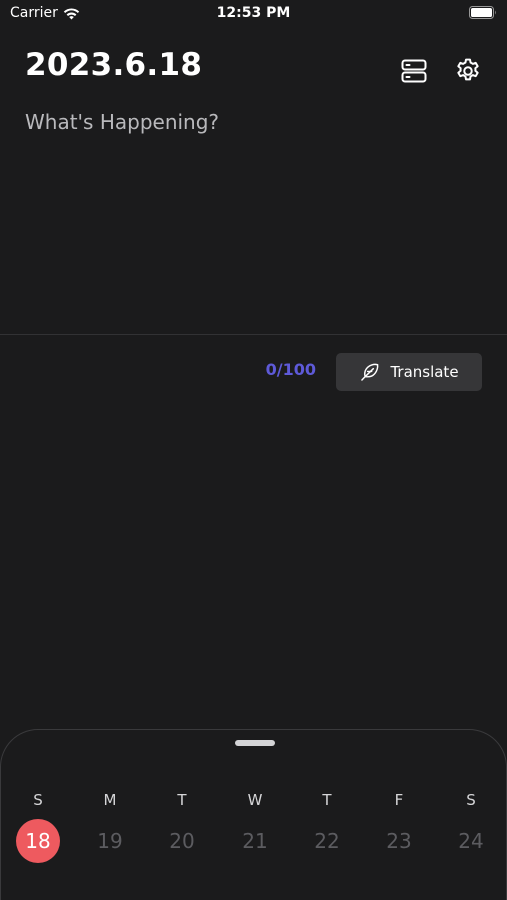  What do you see at coordinates (399, 815) in the screenshot?
I see `day-friday-23: F 23` at bounding box center [399, 815].